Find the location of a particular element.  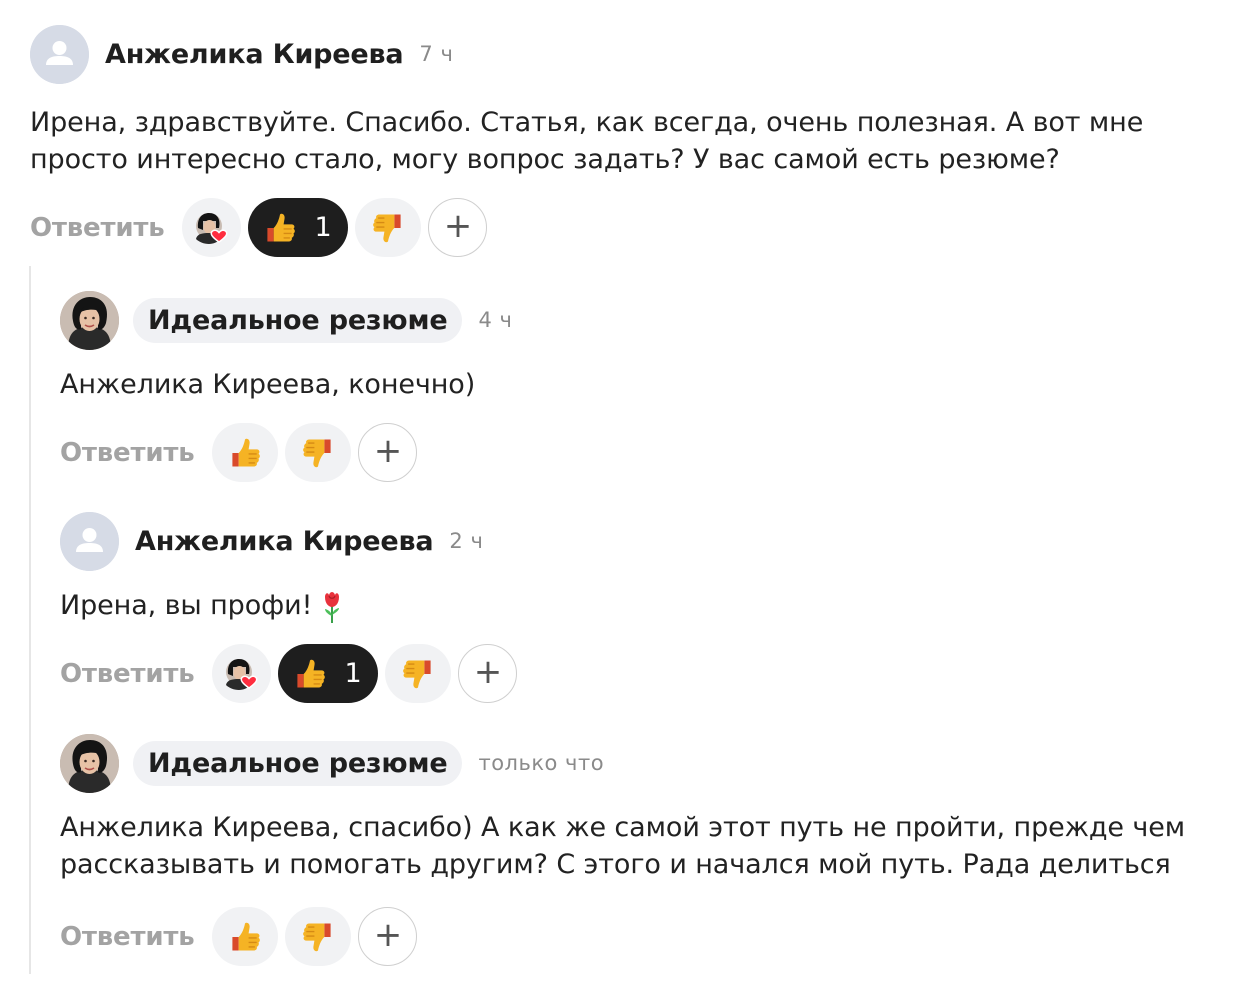

comment-header: Анжелика Киреева 7 ч is located at coordinates (625, 54).